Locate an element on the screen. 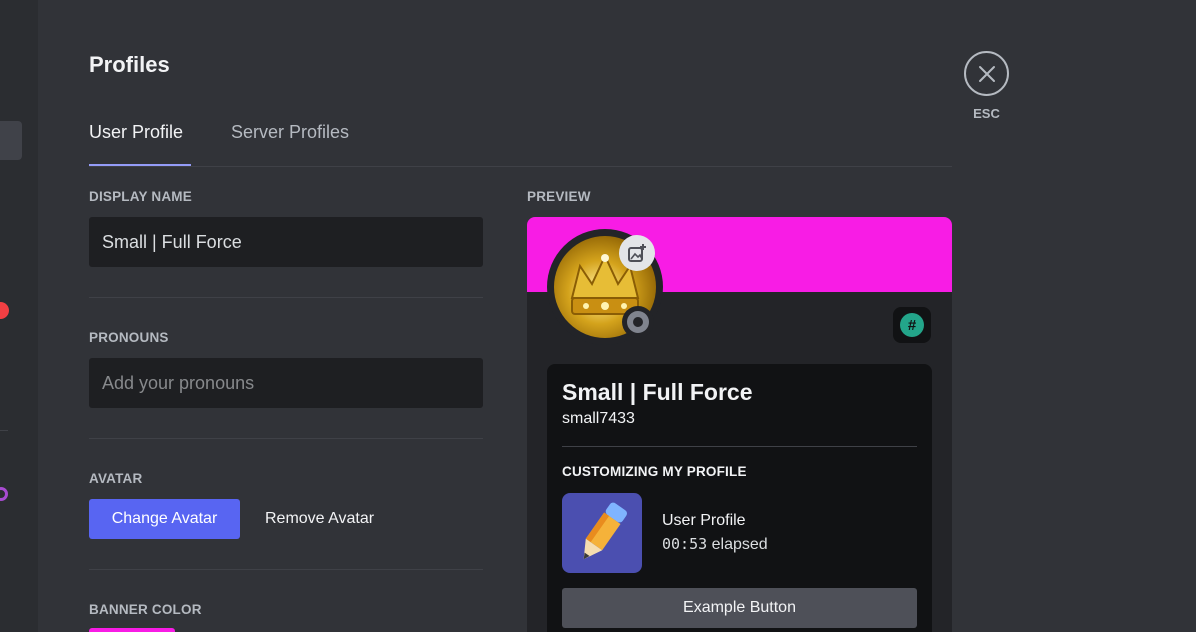  pronouns-label: PRONOUNS is located at coordinates (129, 337).